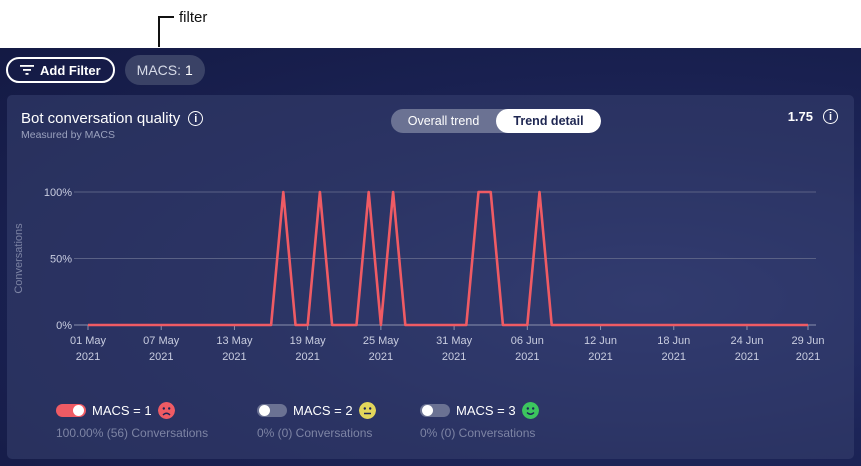 The width and height of the screenshot is (861, 466). What do you see at coordinates (70, 70) in the screenshot?
I see `add-filter-label: Add Filter` at bounding box center [70, 70].